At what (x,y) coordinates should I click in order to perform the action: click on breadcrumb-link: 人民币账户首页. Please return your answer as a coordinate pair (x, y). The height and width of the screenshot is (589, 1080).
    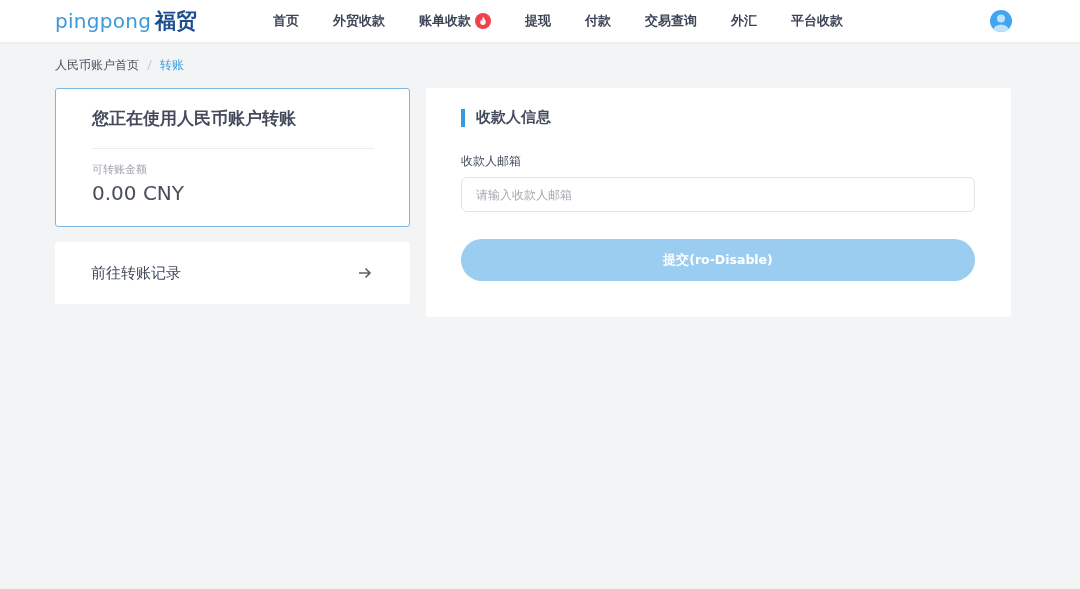
    Looking at the image, I should click on (97, 65).